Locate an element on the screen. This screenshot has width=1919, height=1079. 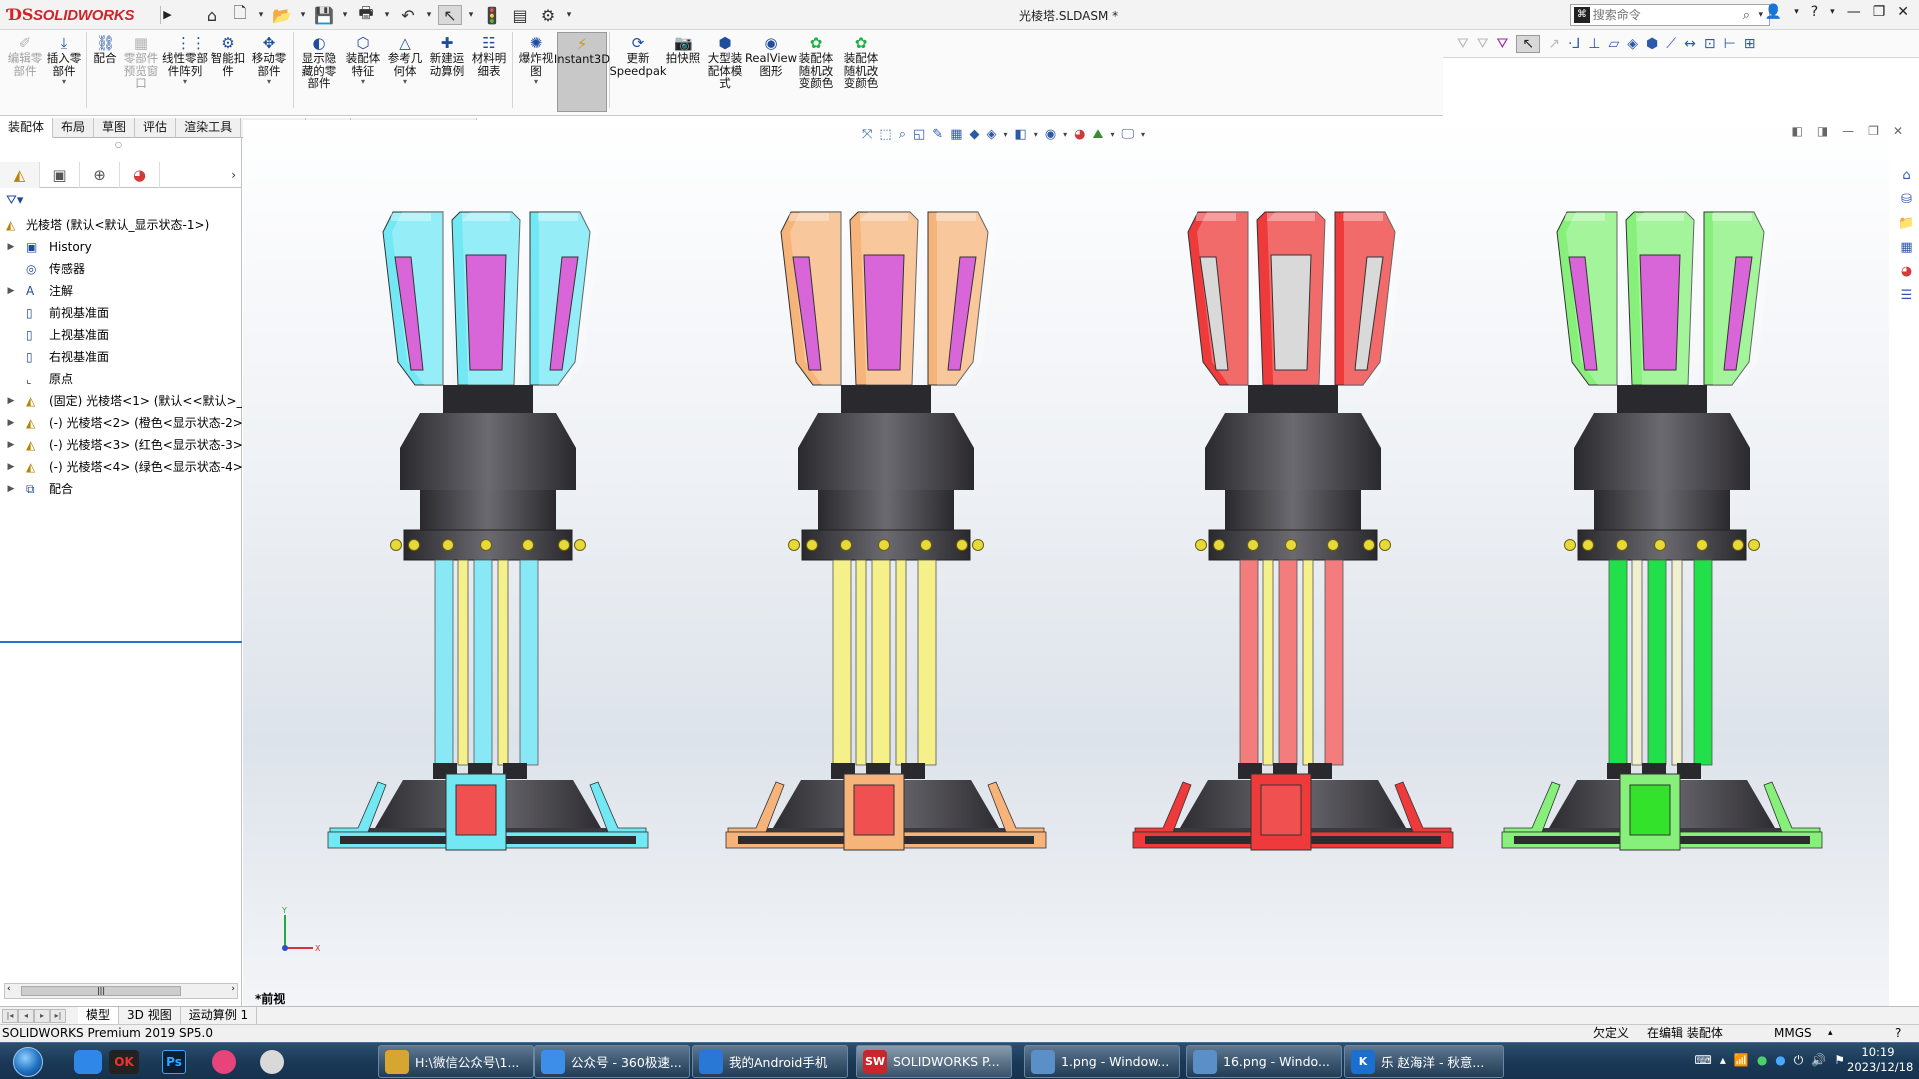
bottom-tab: 运动算例 1 is located at coordinates (219, 1015).